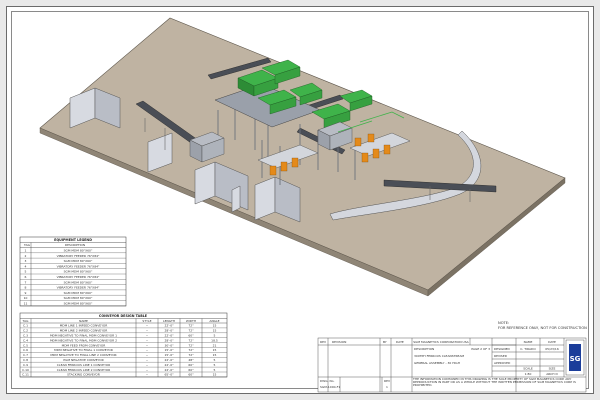 The height and width of the screenshot is (400, 600). What do you see at coordinates (528, 349) in the screenshot?
I see `designed-by: C. TIRADO` at bounding box center [528, 349].